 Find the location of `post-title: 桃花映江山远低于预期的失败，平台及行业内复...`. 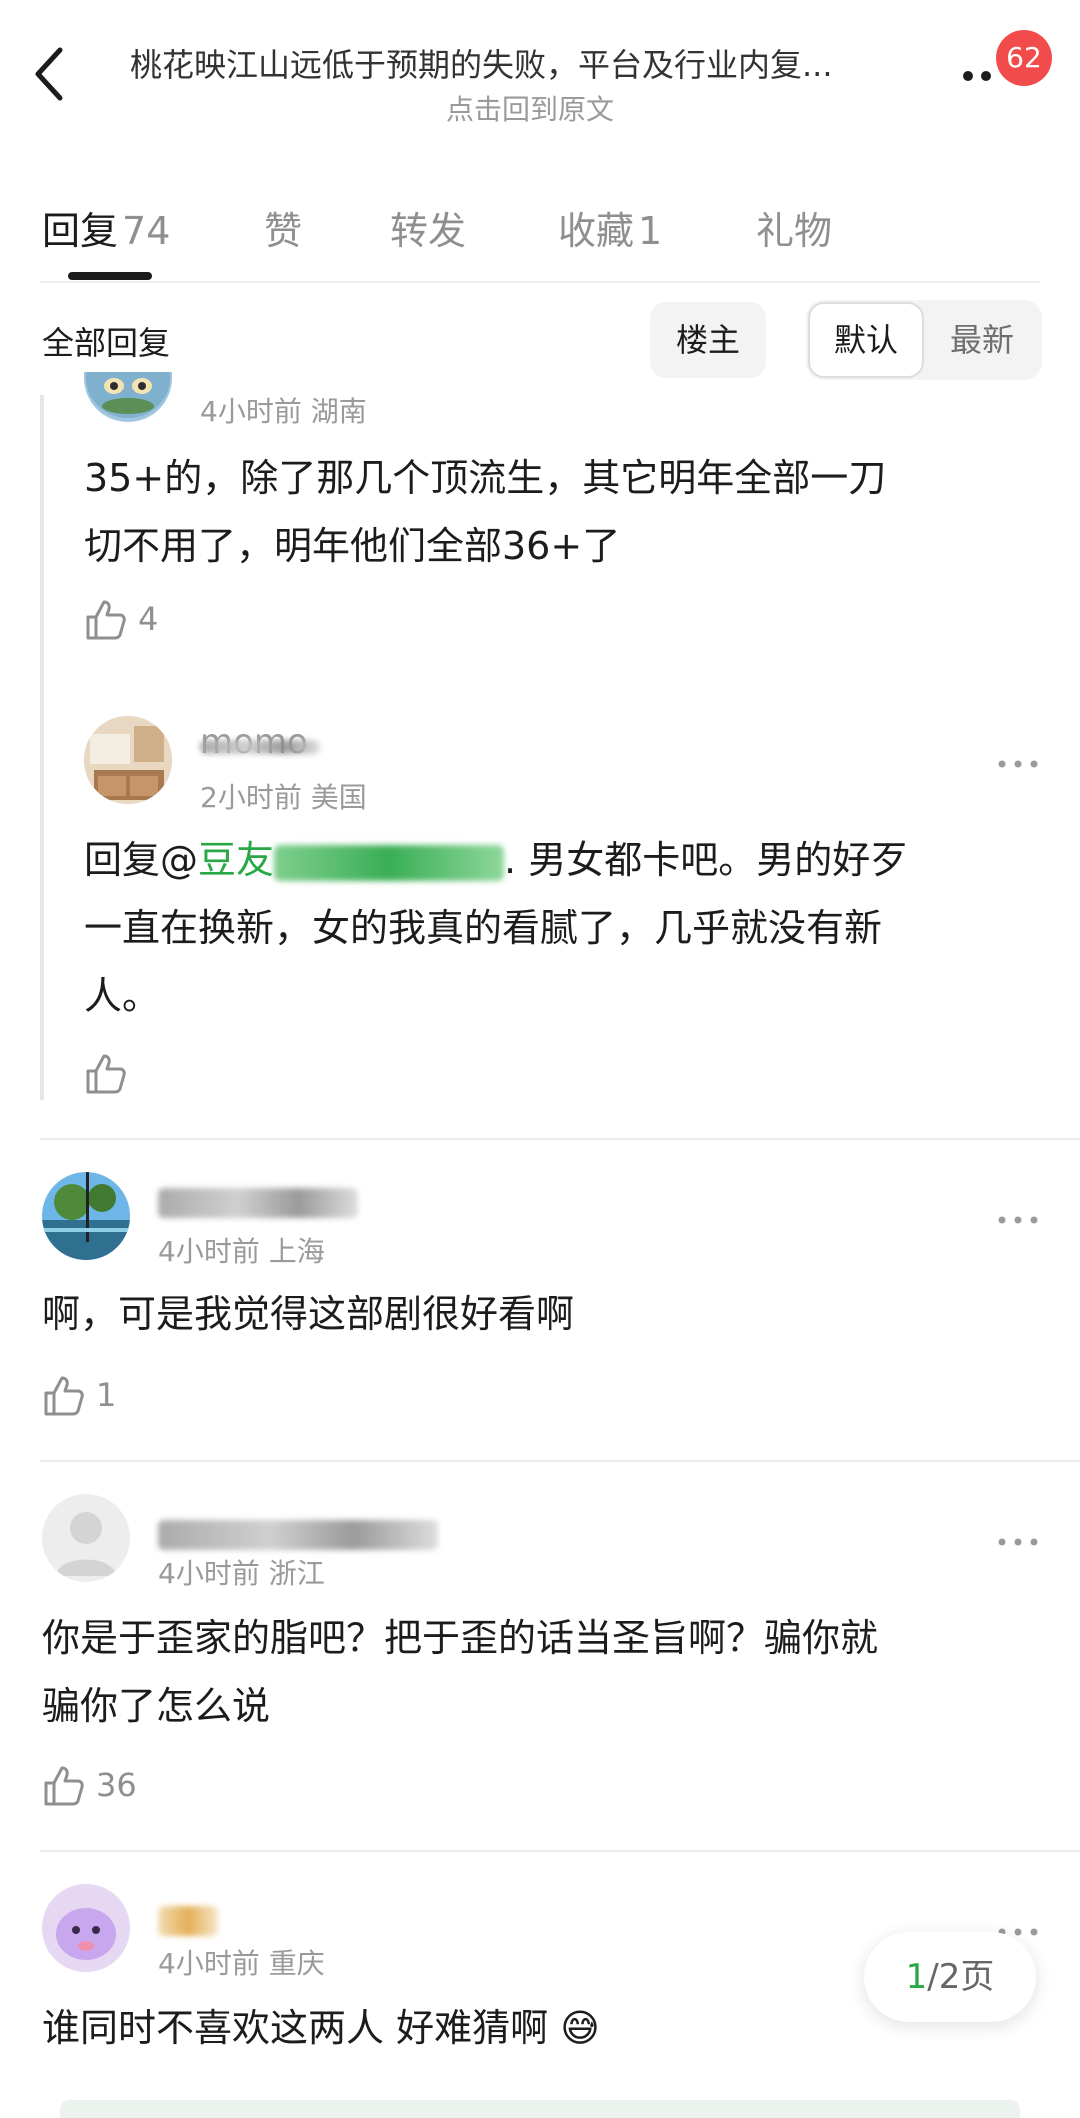

post-title: 桃花映江山远低于预期的失败，平台及行业内复... is located at coordinates (530, 63).